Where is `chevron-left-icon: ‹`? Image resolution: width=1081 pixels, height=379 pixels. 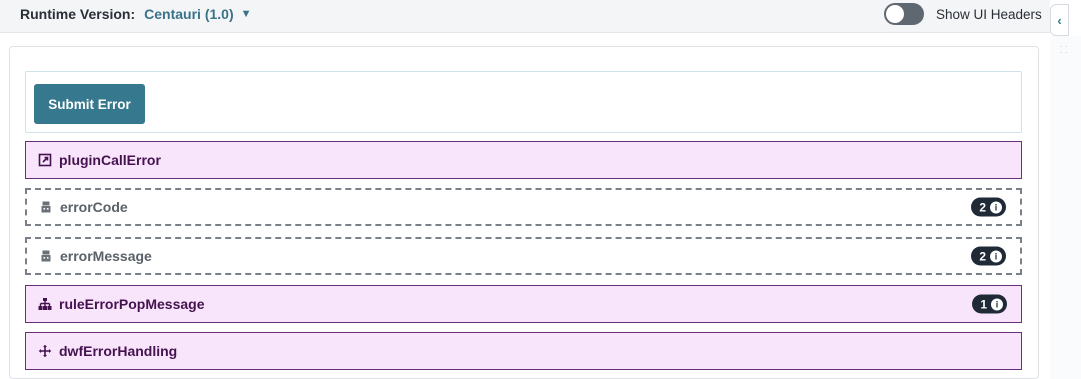 chevron-left-icon: ‹ is located at coordinates (1059, 20).